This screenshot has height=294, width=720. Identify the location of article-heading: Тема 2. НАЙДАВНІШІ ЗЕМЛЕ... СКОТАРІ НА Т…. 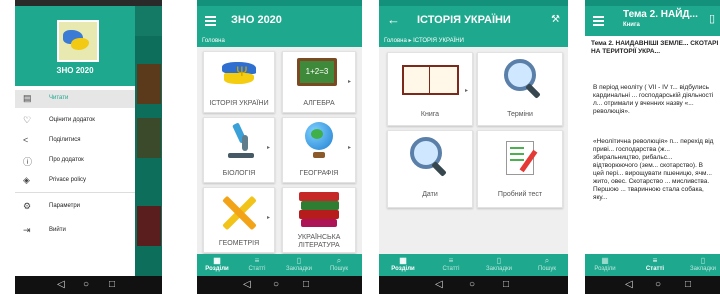
(655, 47).